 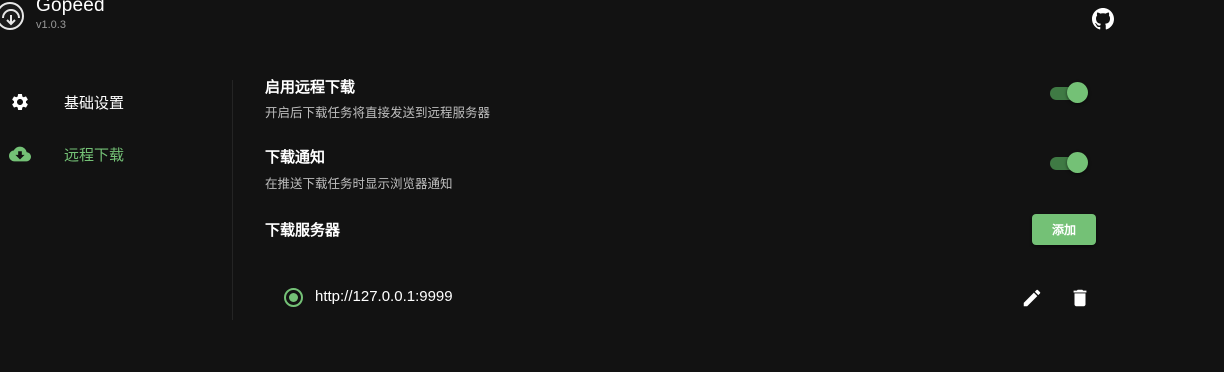 What do you see at coordinates (20, 154) in the screenshot?
I see `cloud-download-icon` at bounding box center [20, 154].